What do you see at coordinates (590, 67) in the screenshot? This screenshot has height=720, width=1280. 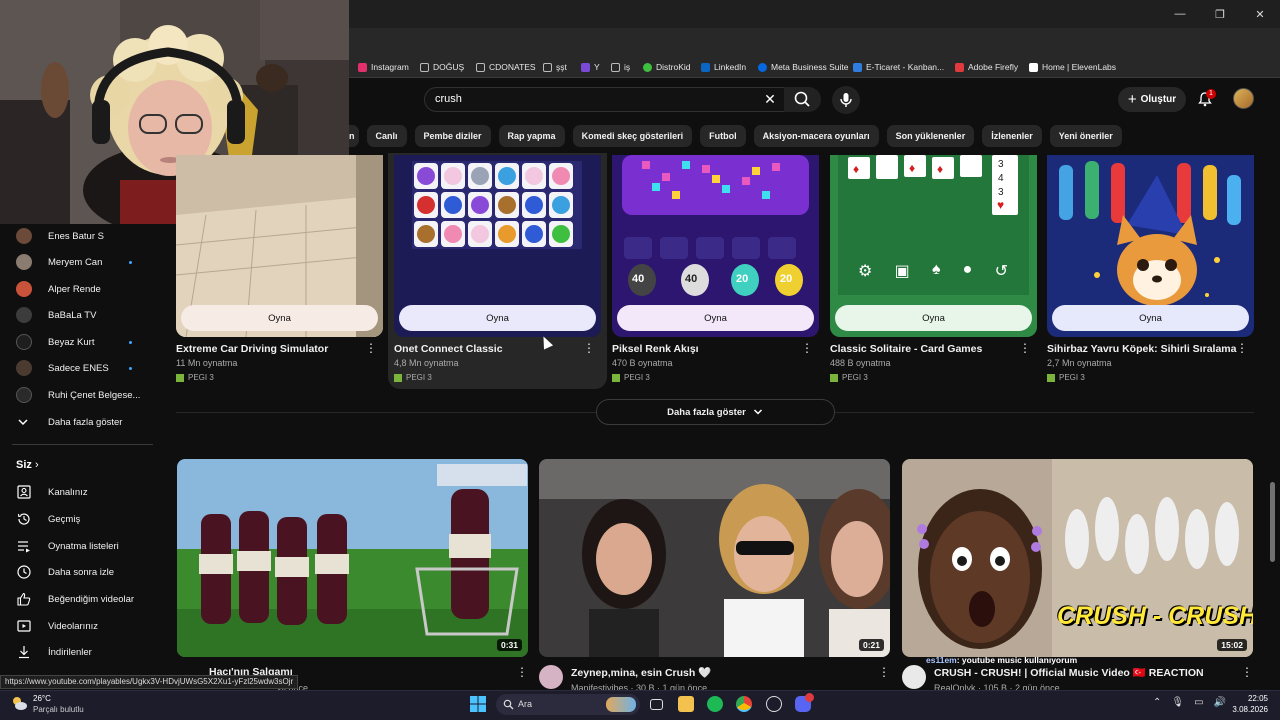 I see `bookmark-item: Y` at bounding box center [590, 67].